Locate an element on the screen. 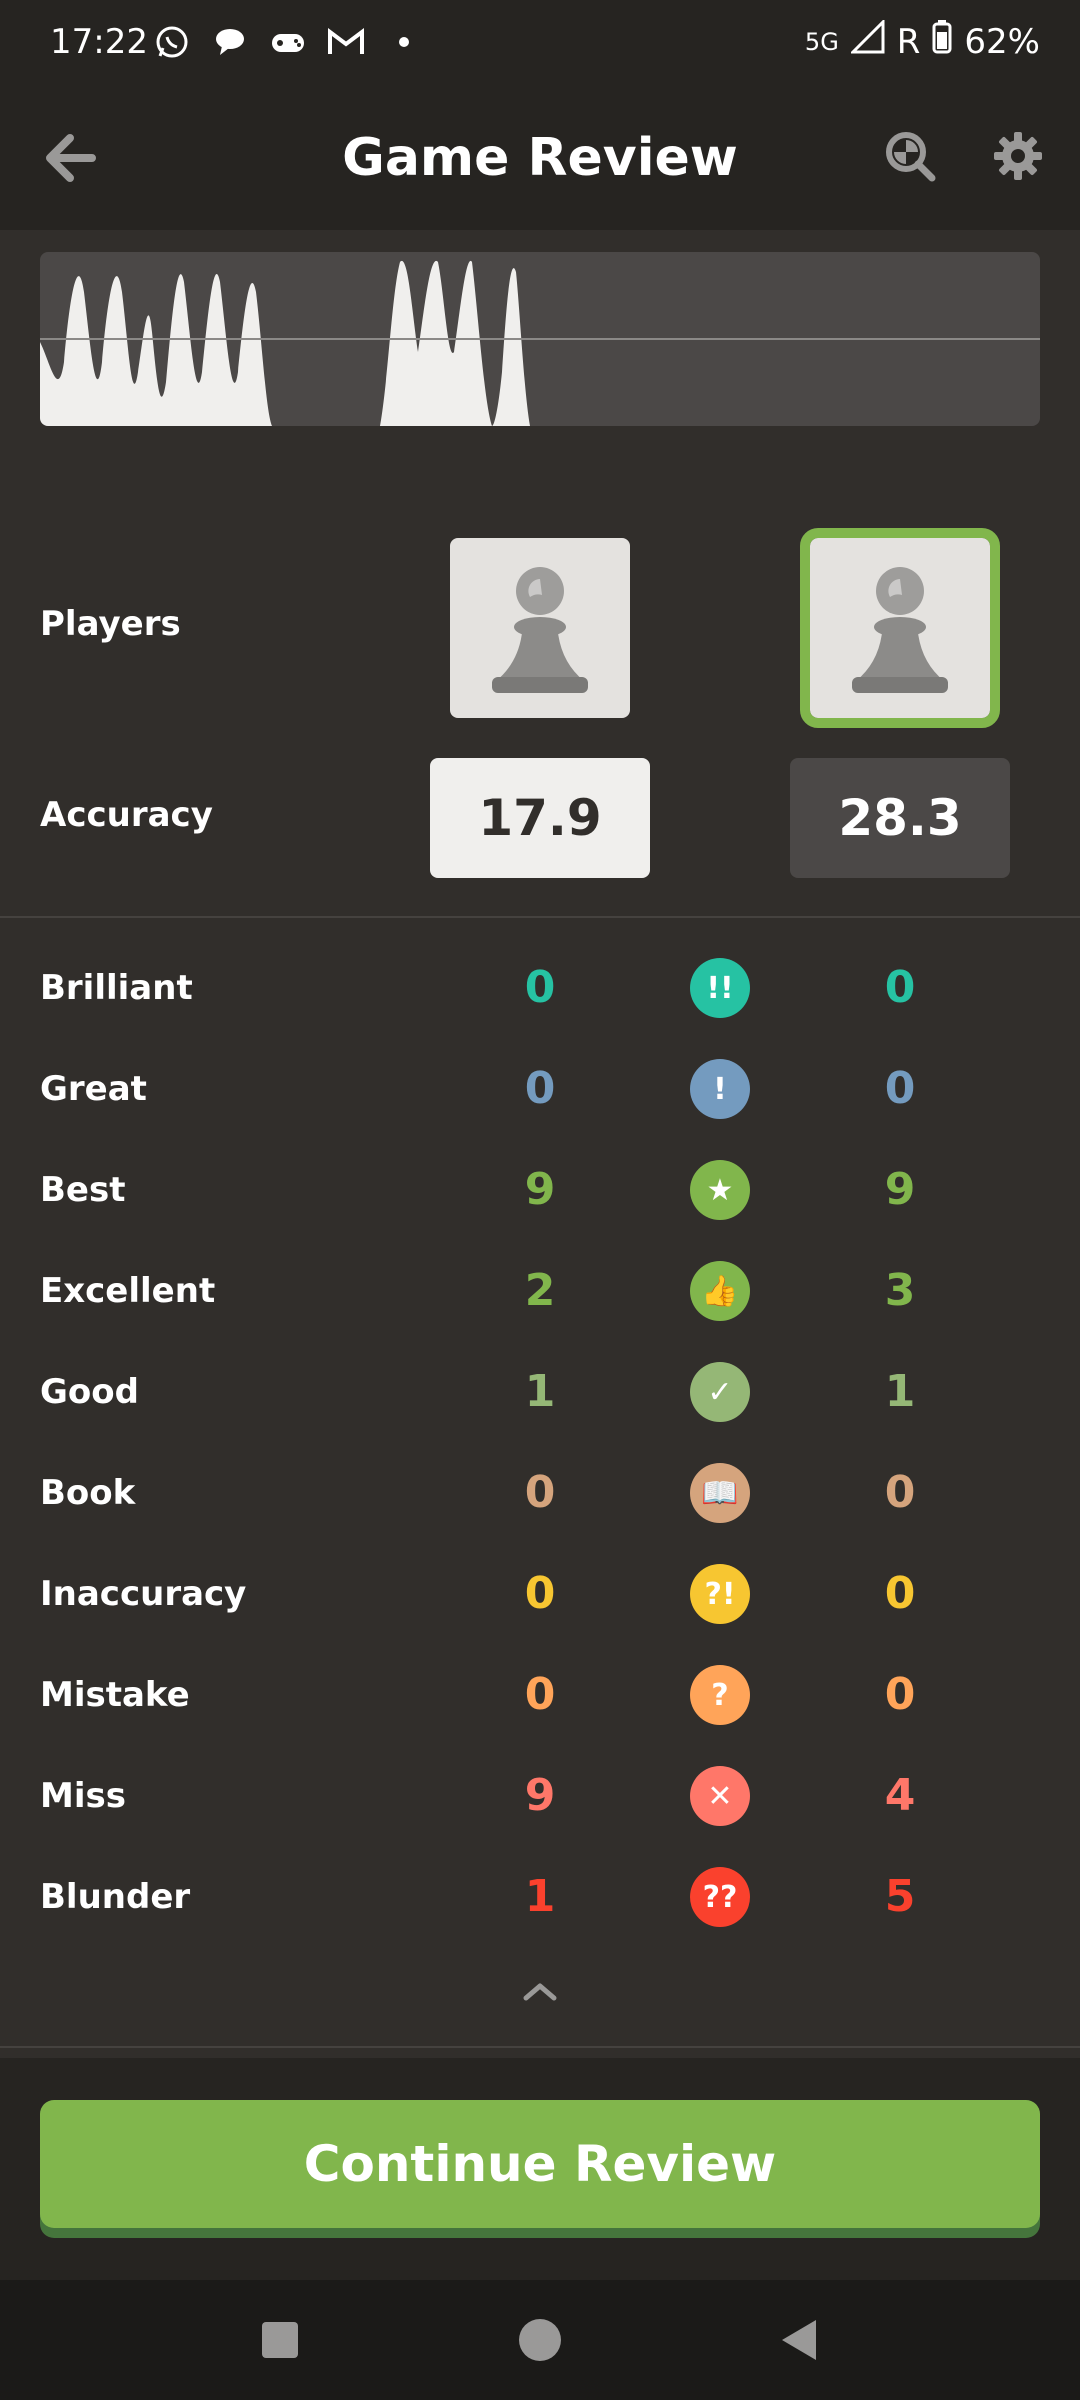 The image size is (1080, 2400). battery-icon is located at coordinates (942, 41).